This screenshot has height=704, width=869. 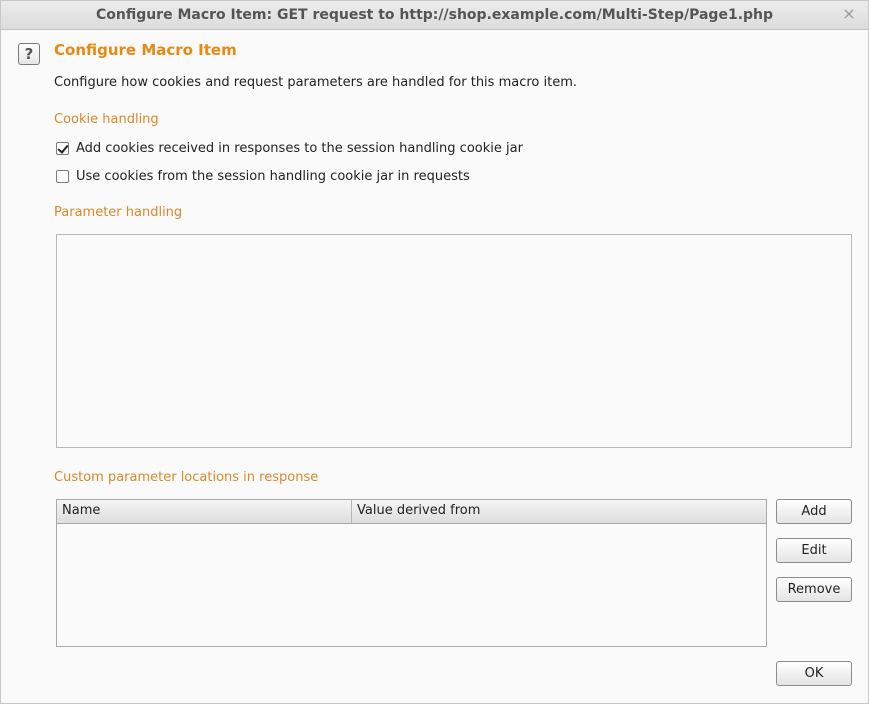 I want to click on column-header-value-derived-from: Value derived from, so click(x=559, y=511).